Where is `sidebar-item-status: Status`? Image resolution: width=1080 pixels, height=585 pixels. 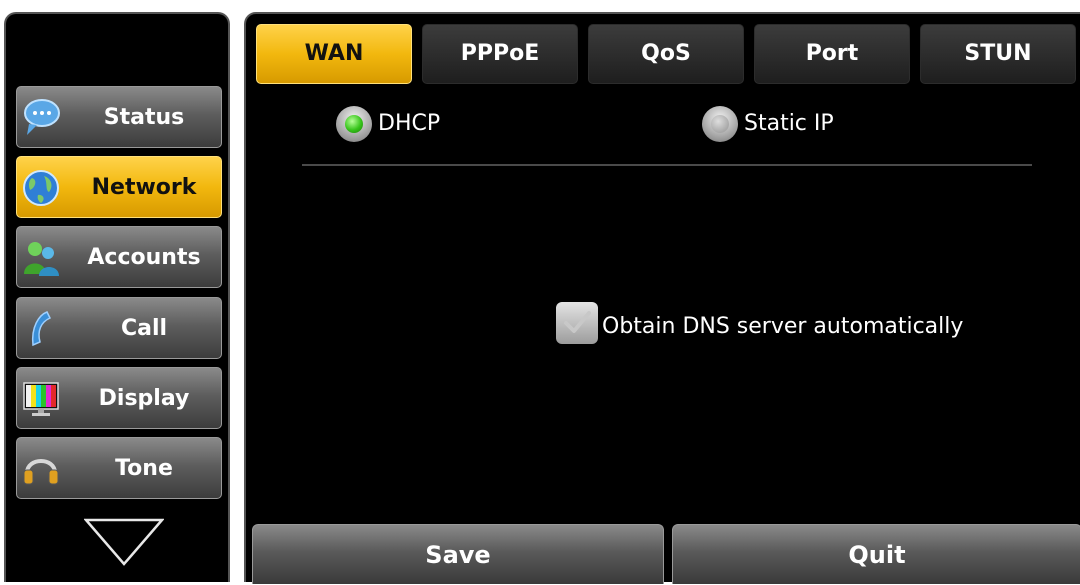 sidebar-item-status: Status is located at coordinates (119, 117).